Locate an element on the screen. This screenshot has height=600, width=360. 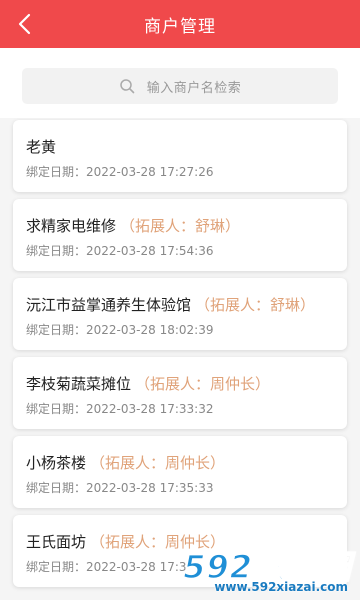
bind-date: 2022-03-28 17:3 is located at coordinates (136, 567).